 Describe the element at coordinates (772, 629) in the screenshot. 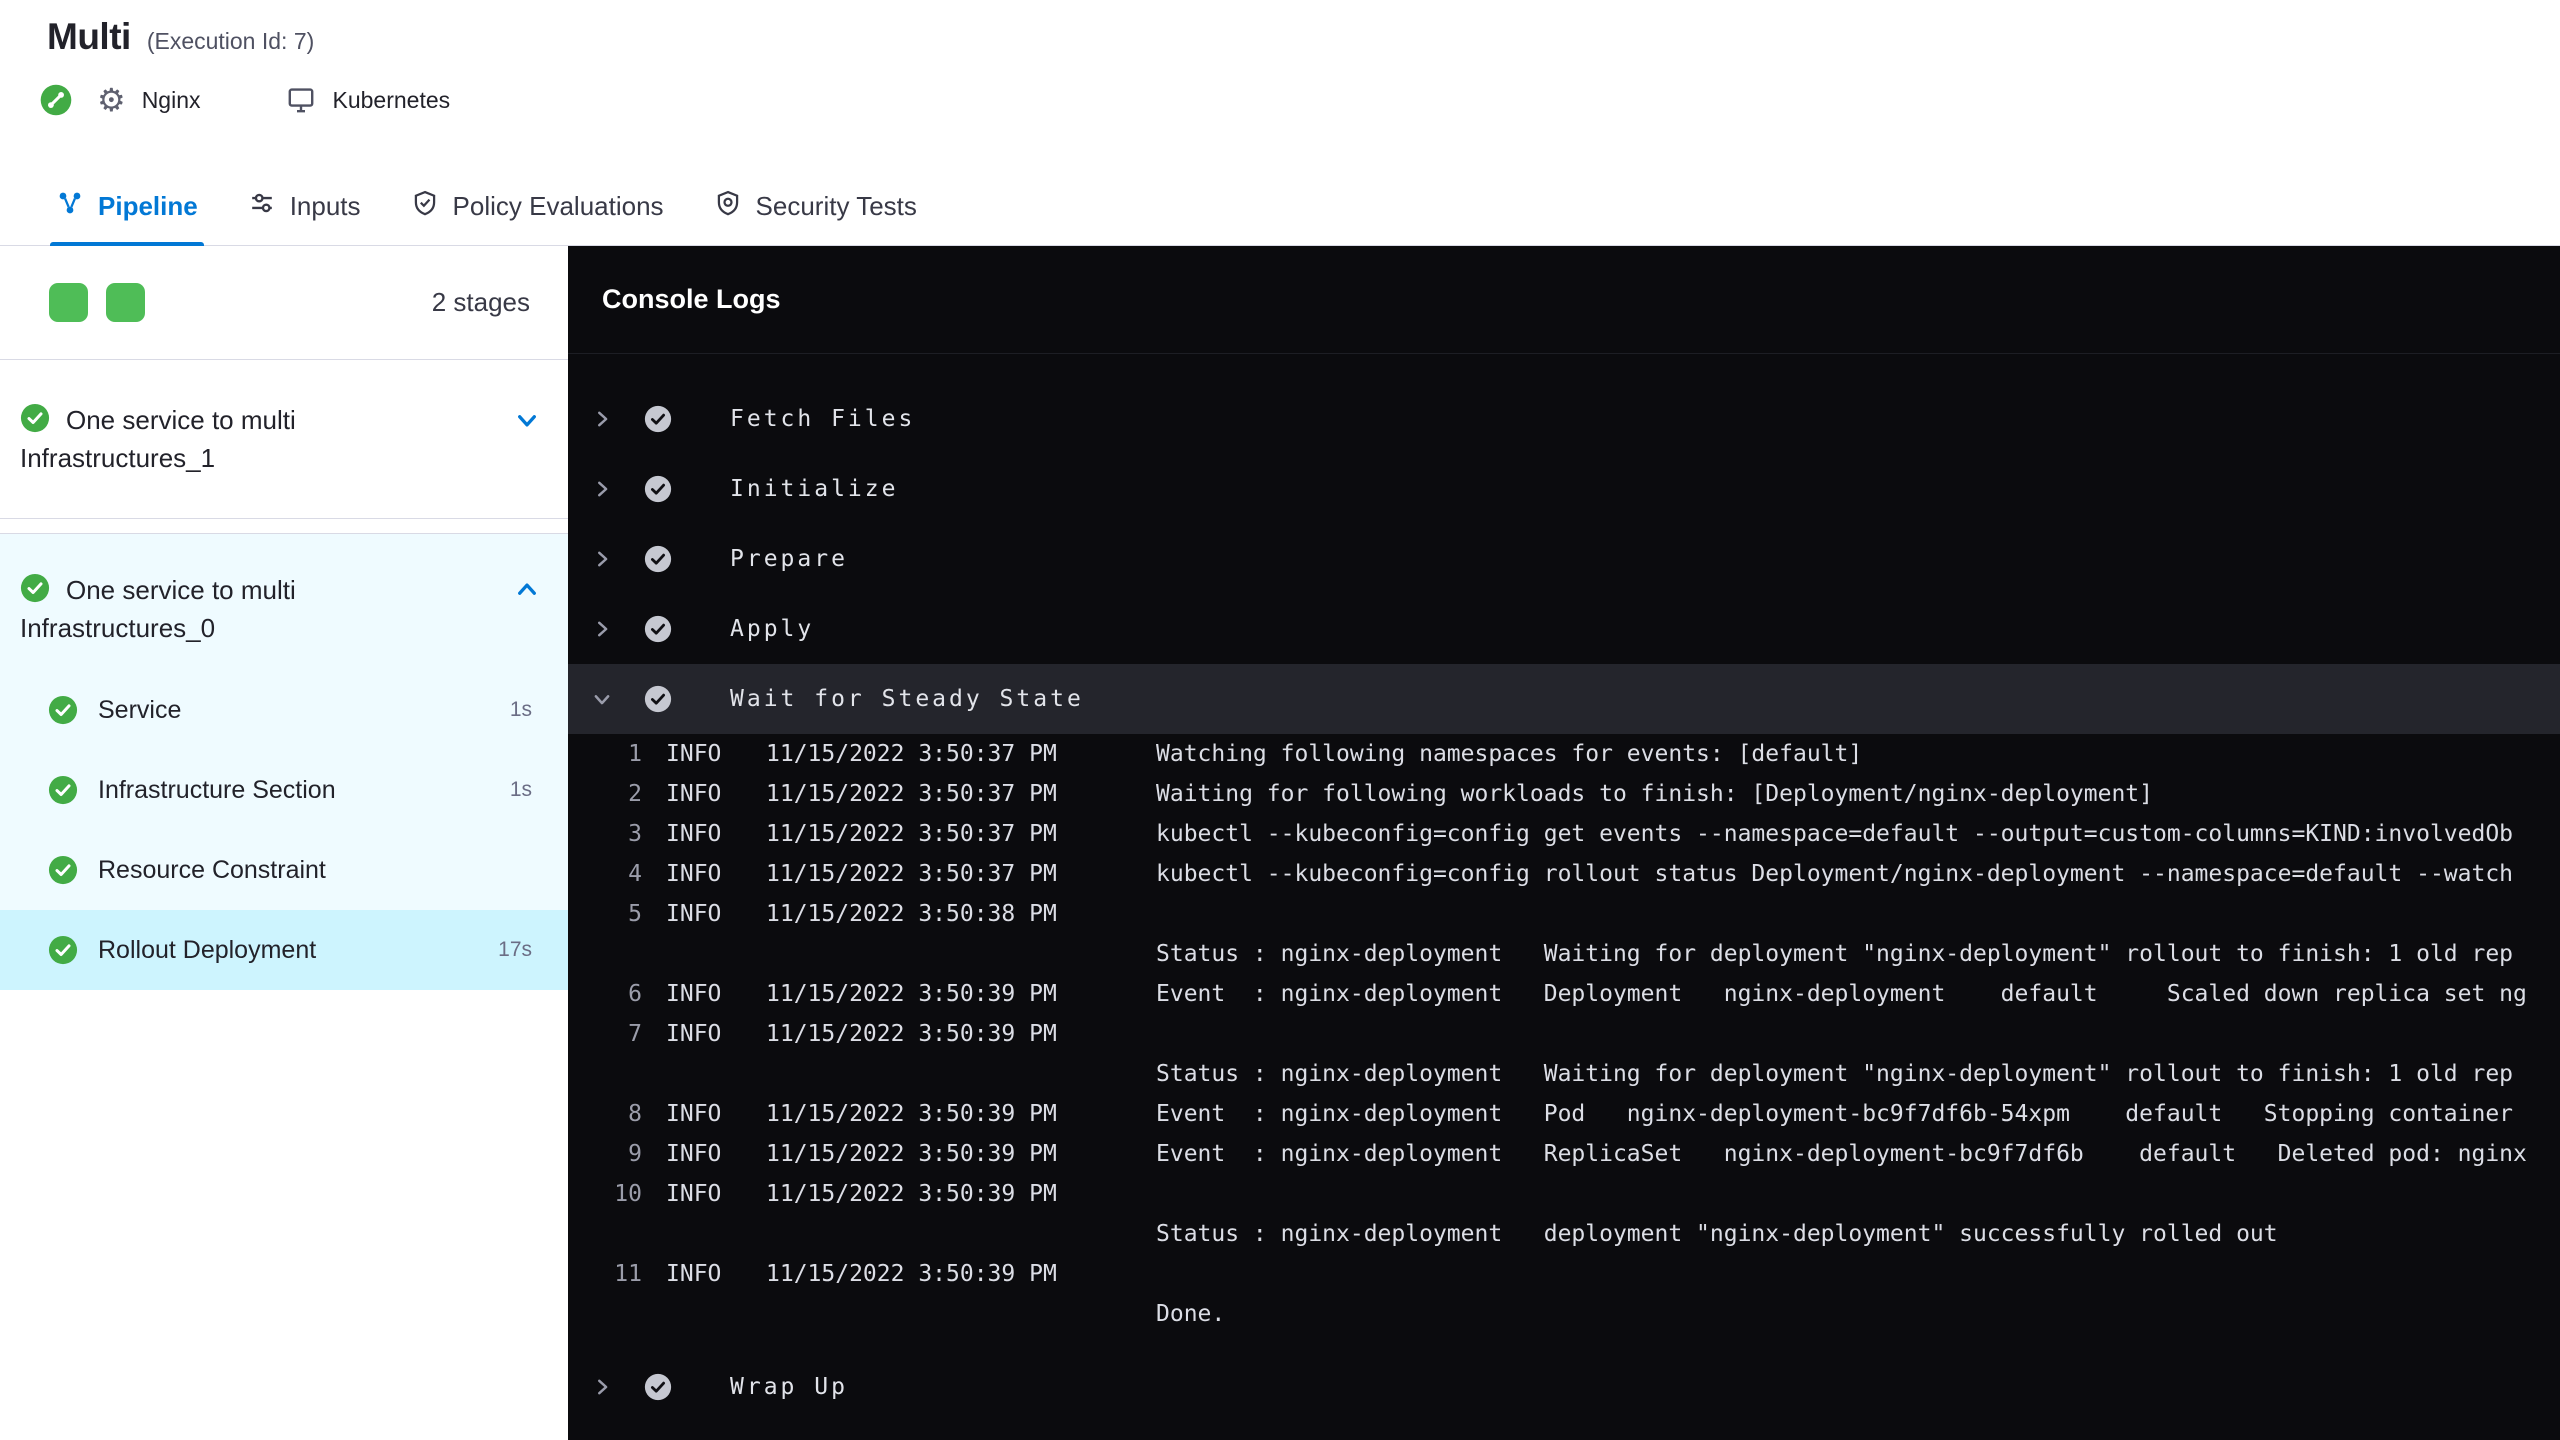

I see `console-step-label: Apply` at that location.